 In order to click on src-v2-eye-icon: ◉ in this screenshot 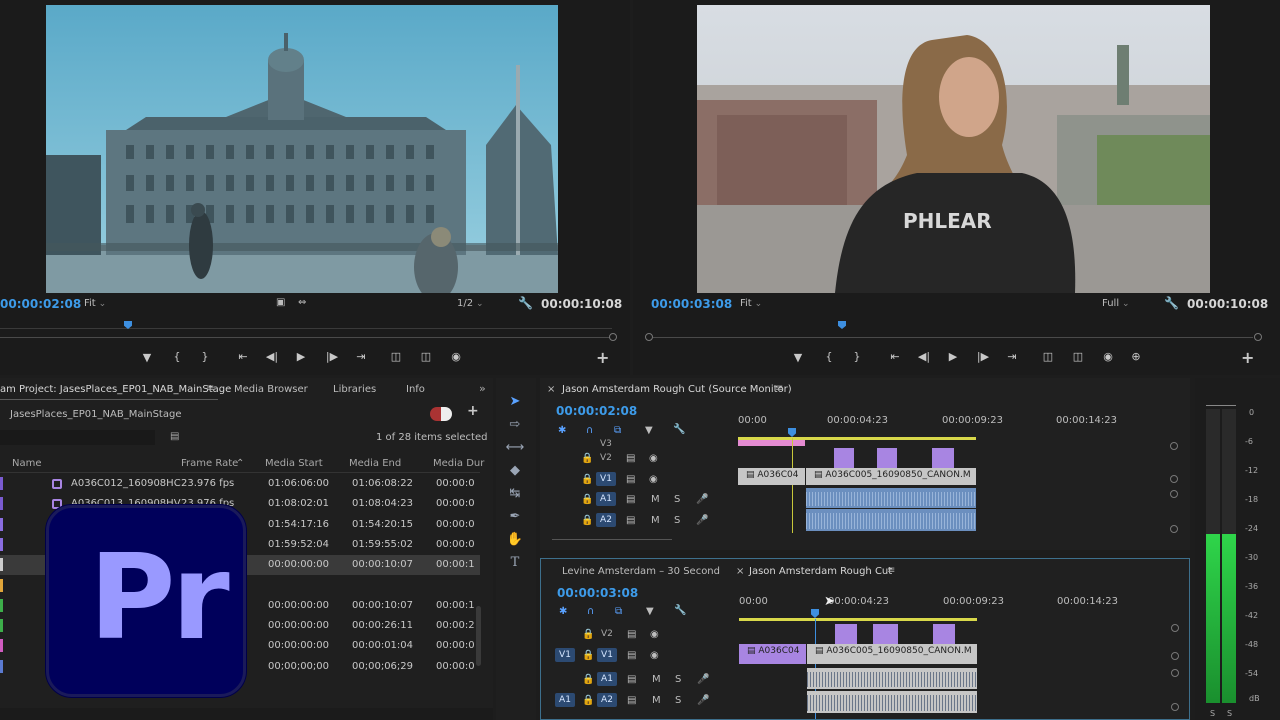, I will do `click(653, 458)`.